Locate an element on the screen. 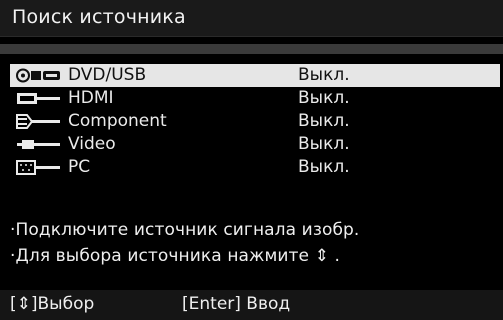 The image size is (503, 320). hdmi-icon is located at coordinates (42, 98).